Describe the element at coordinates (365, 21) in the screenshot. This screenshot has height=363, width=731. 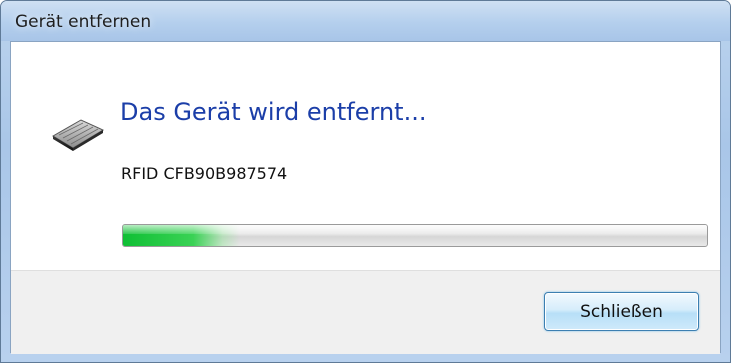
I see `title-bar: Gerät entfernen` at that location.